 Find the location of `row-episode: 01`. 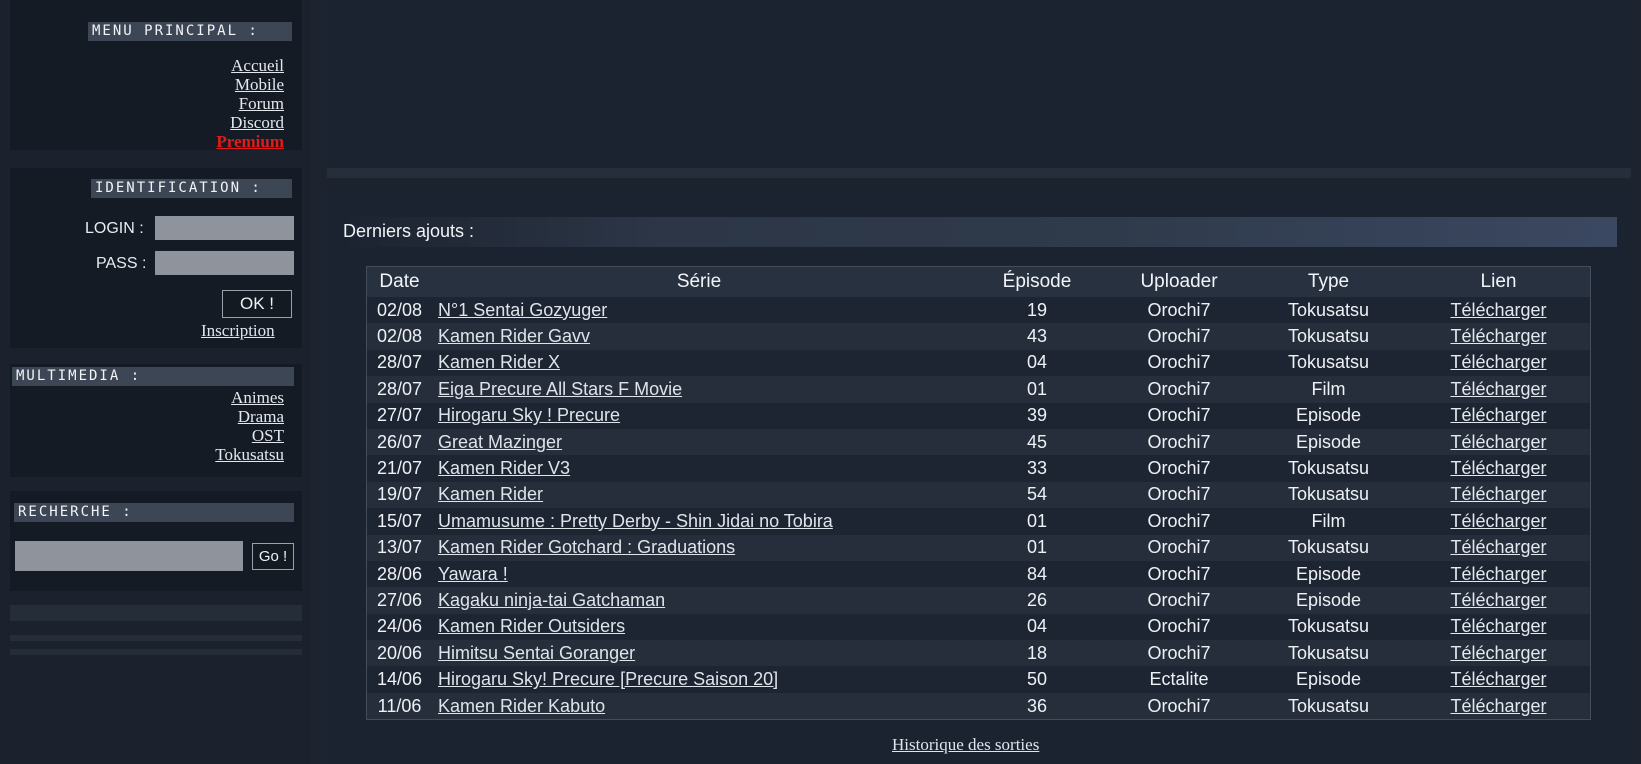

row-episode: 01 is located at coordinates (1037, 520).